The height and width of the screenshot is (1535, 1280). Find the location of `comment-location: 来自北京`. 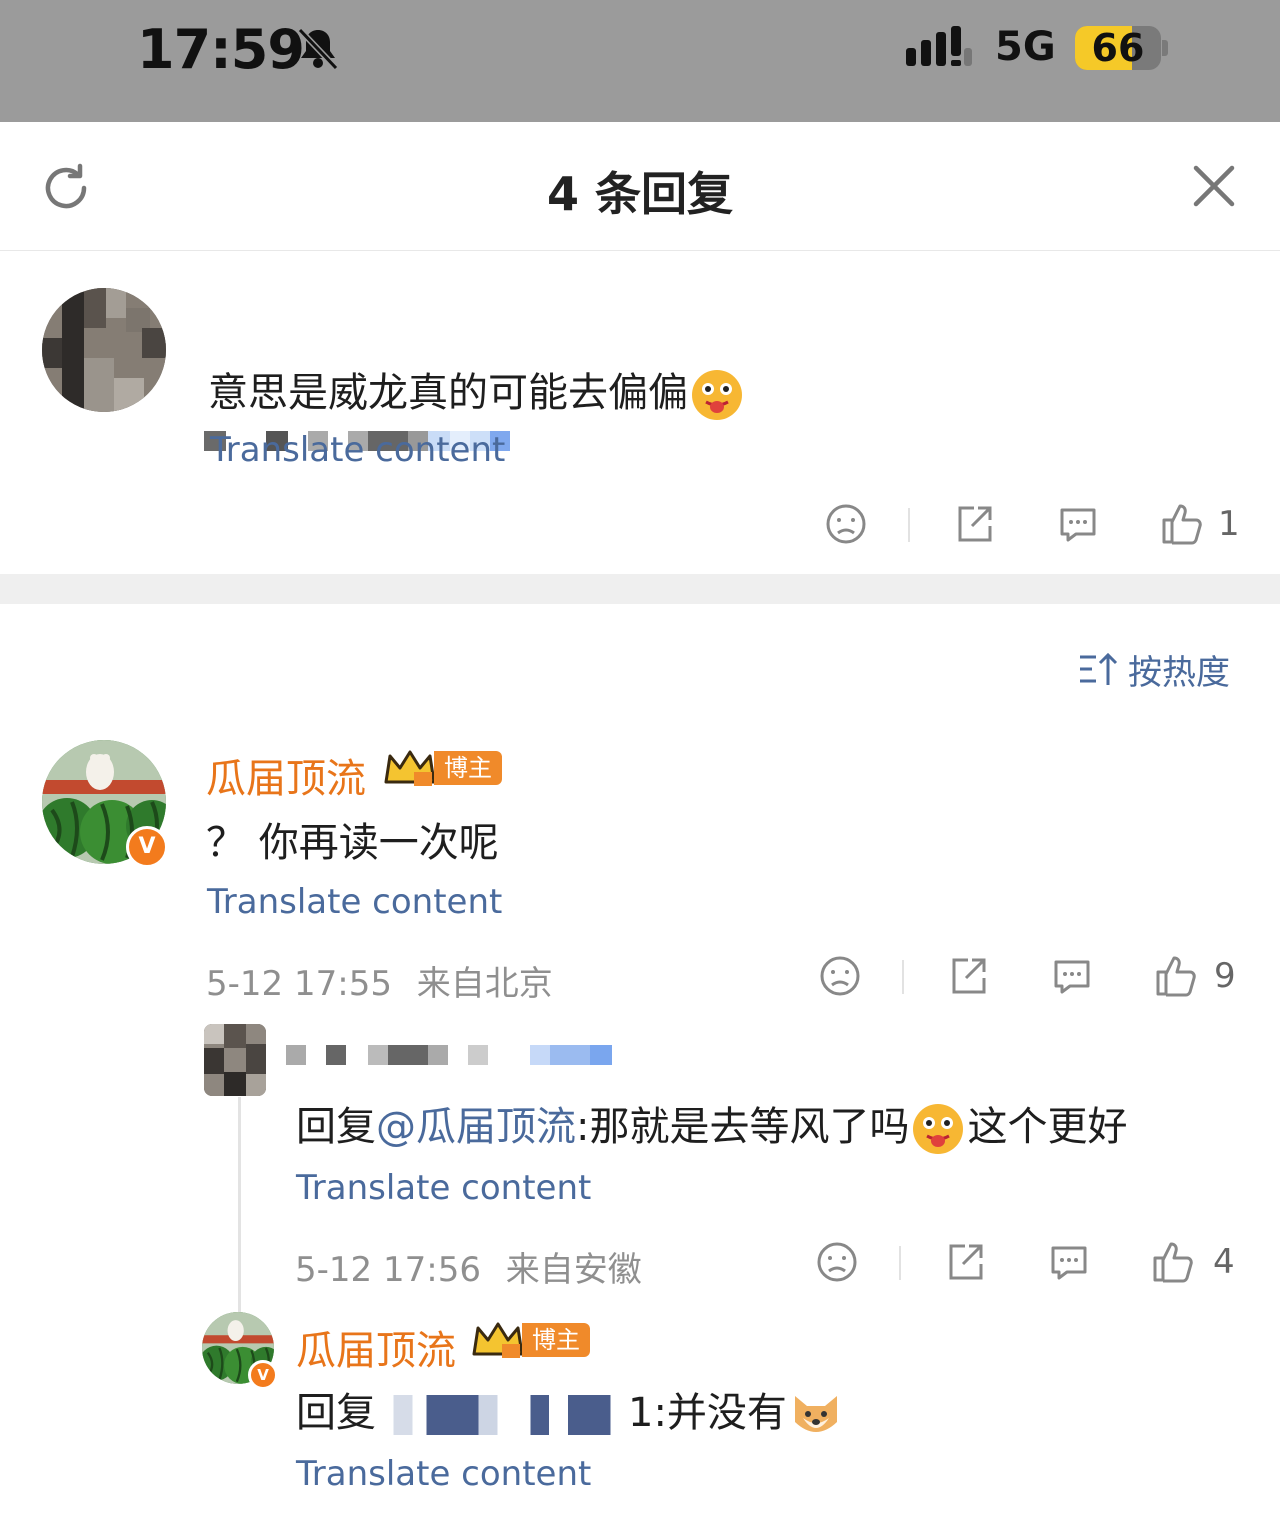

comment-location: 来自北京 is located at coordinates (484, 984).